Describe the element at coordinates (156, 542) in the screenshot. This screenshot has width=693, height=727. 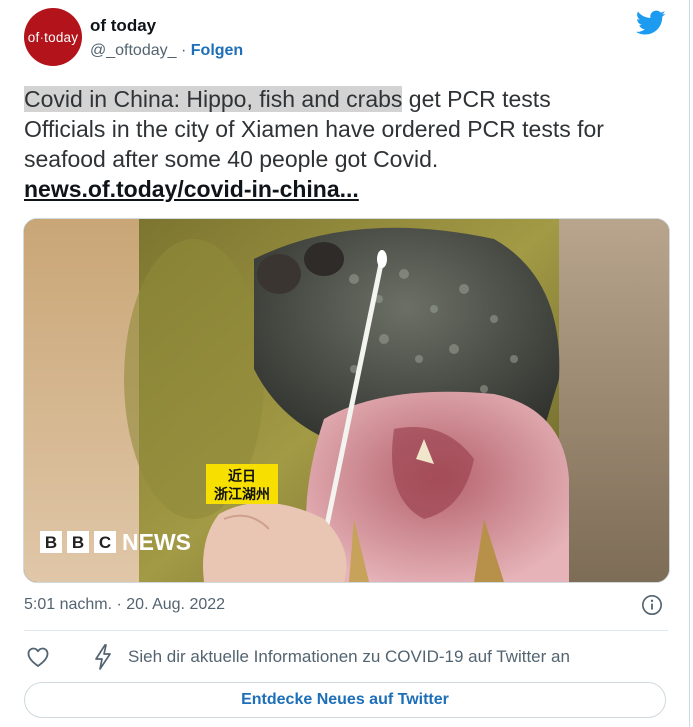
I see `svg-text: NEWS` at that location.